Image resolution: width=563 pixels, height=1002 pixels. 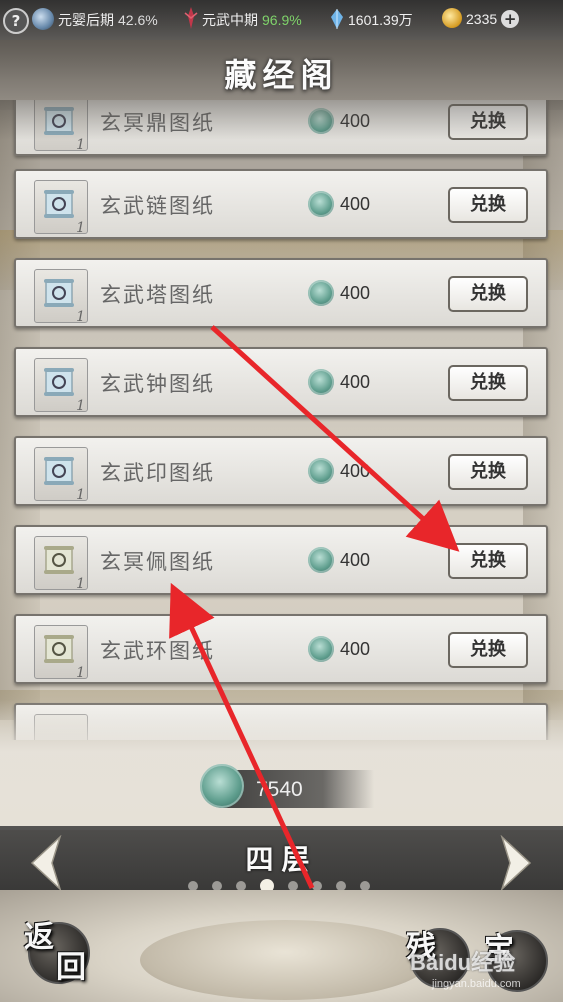 I want to click on realm-2-label: 元武中期, so click(x=230, y=20).